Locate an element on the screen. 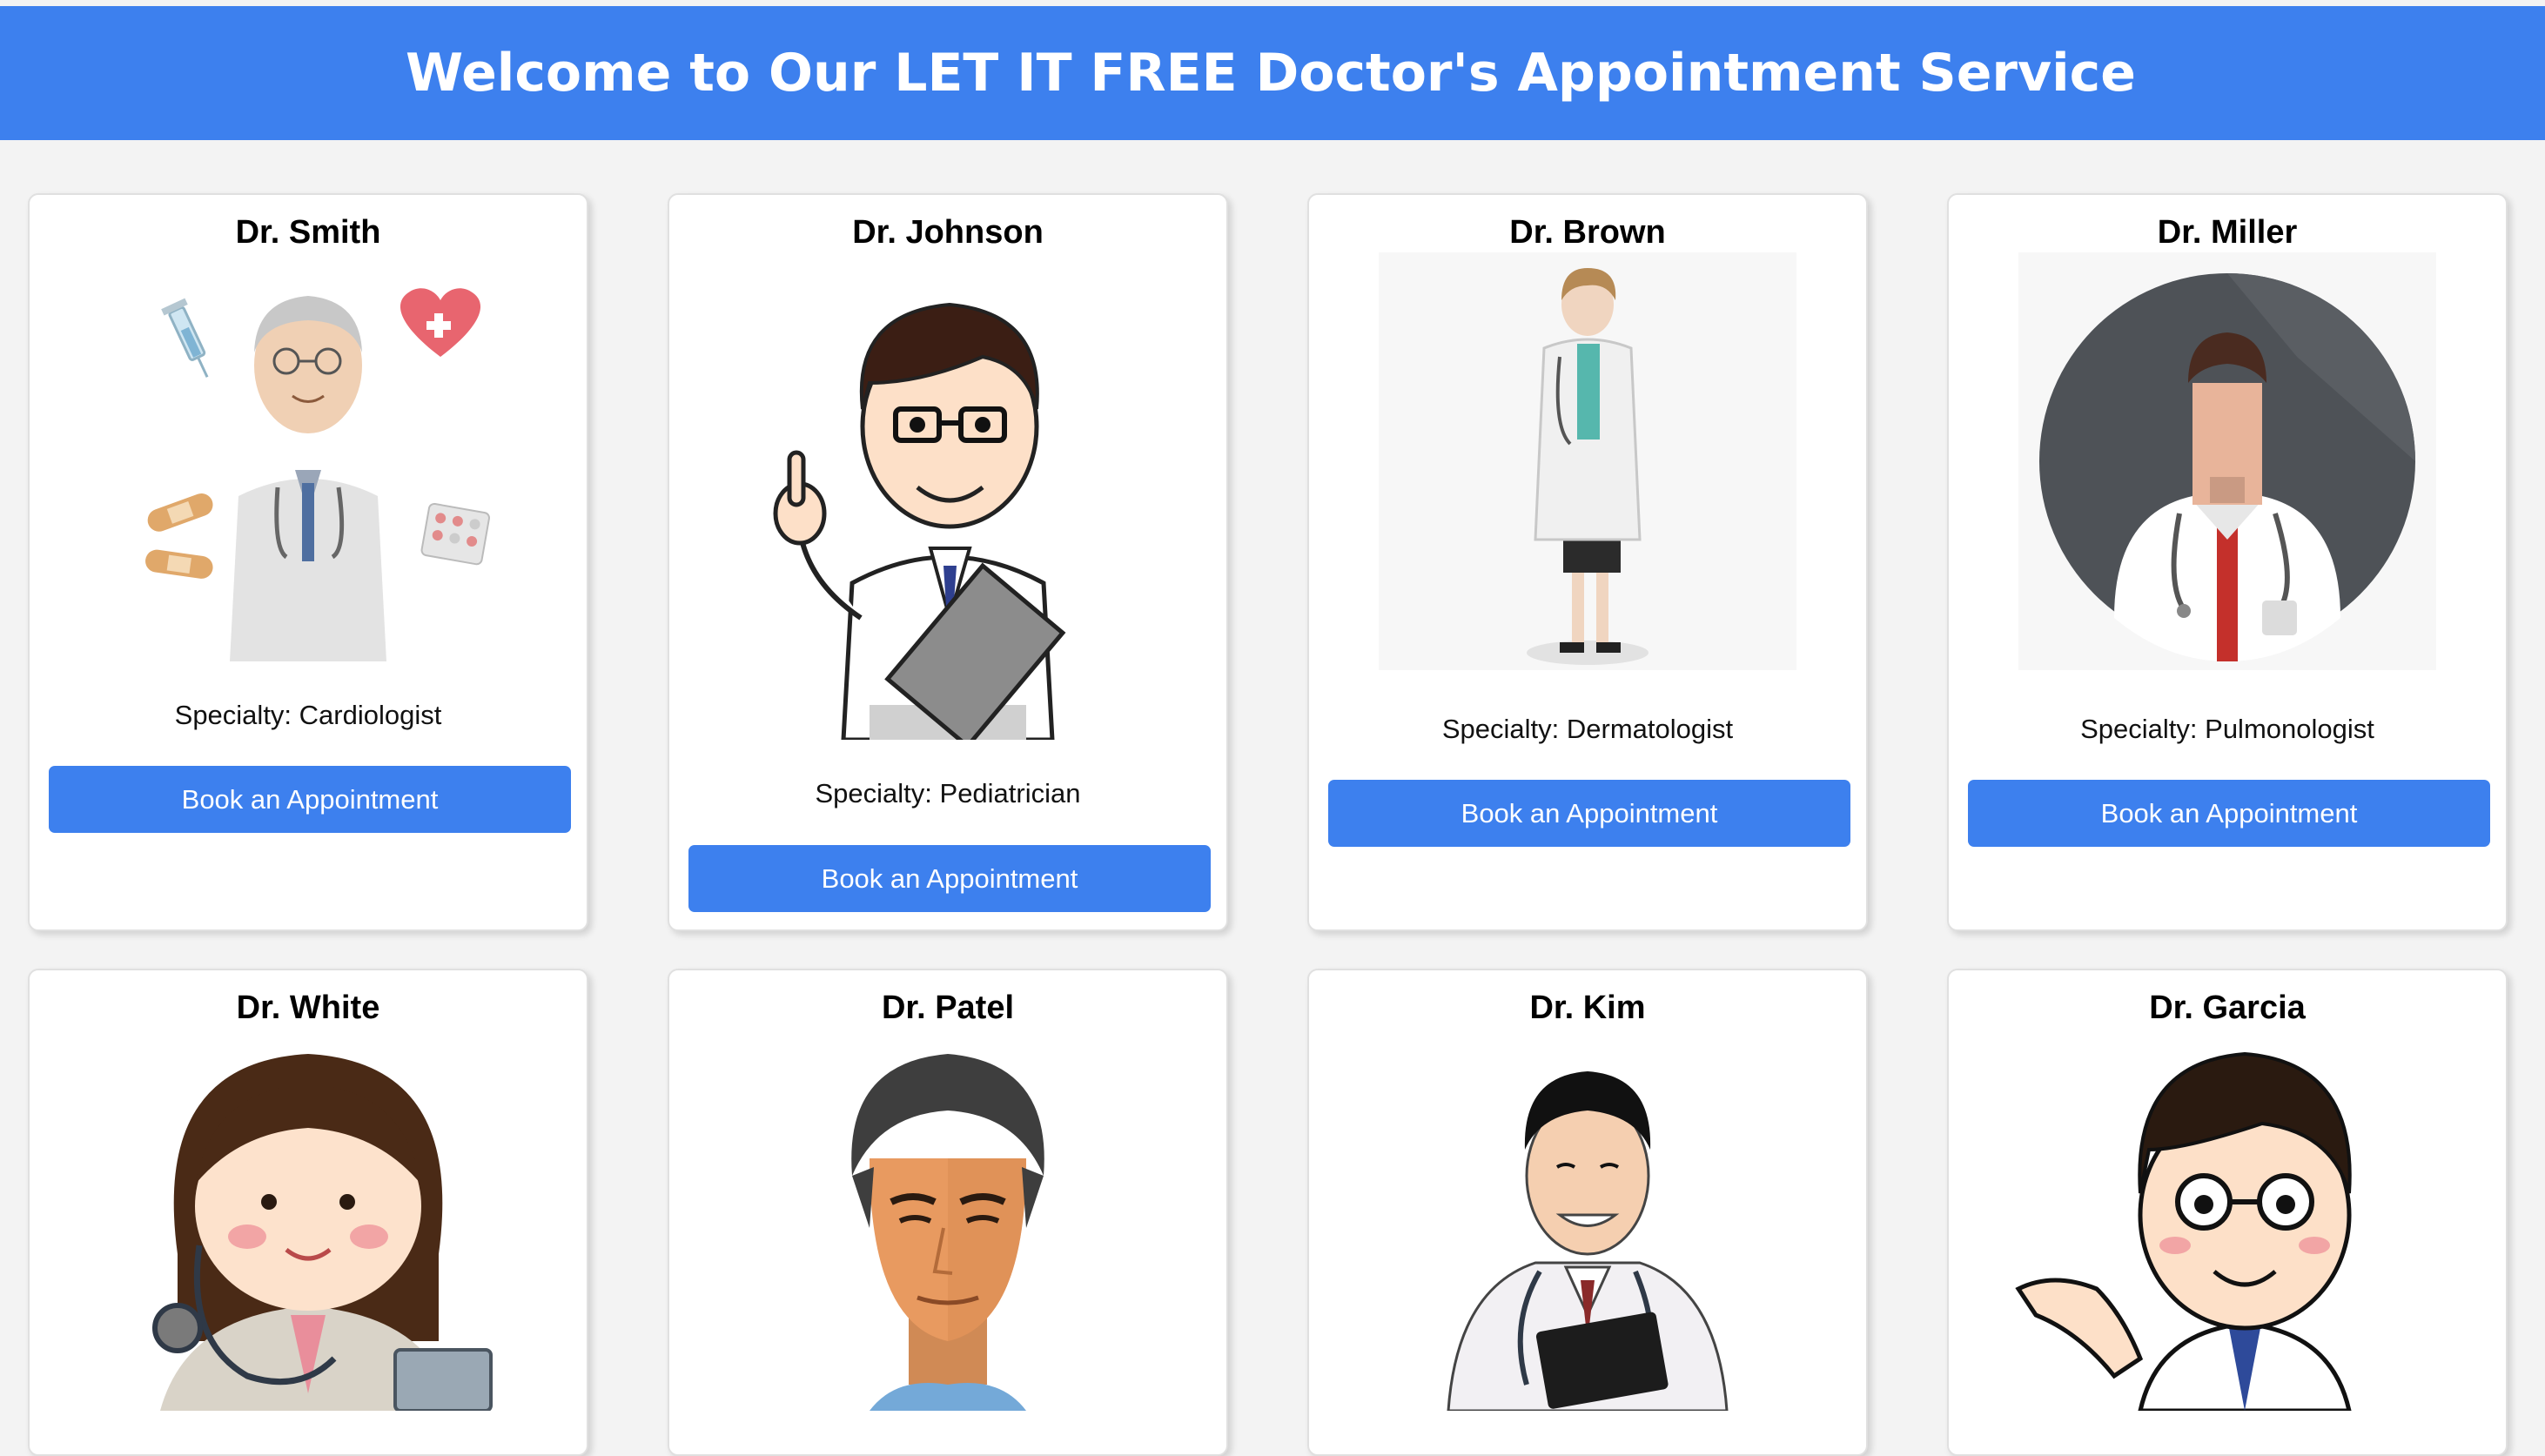 This screenshot has height=1456, width=2545. doctor-card-garcia: Dr. Garcia is located at coordinates (2227, 1212).